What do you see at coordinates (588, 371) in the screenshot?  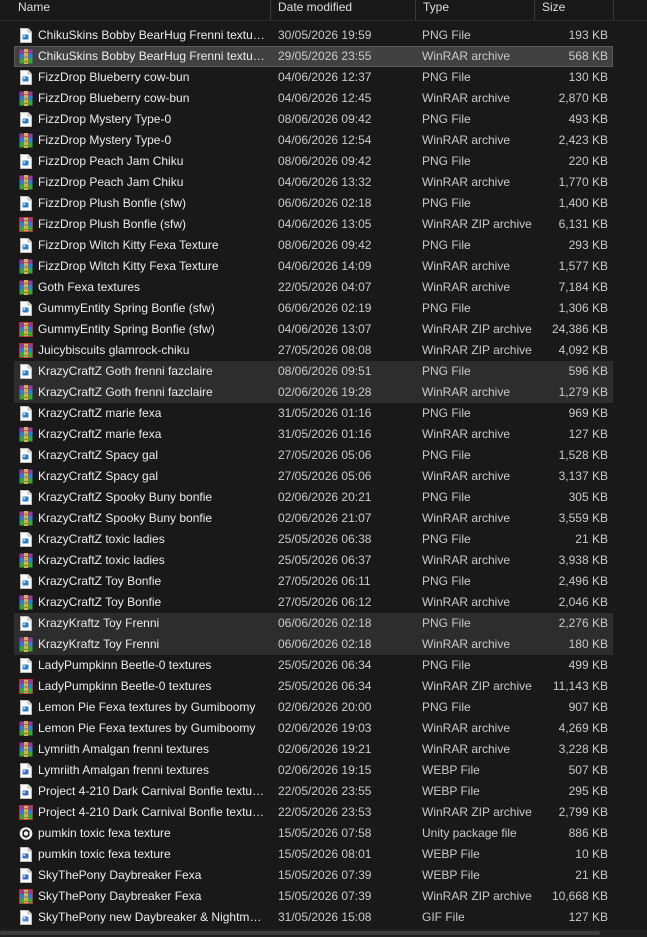 I see `file-size: 596 KB` at bounding box center [588, 371].